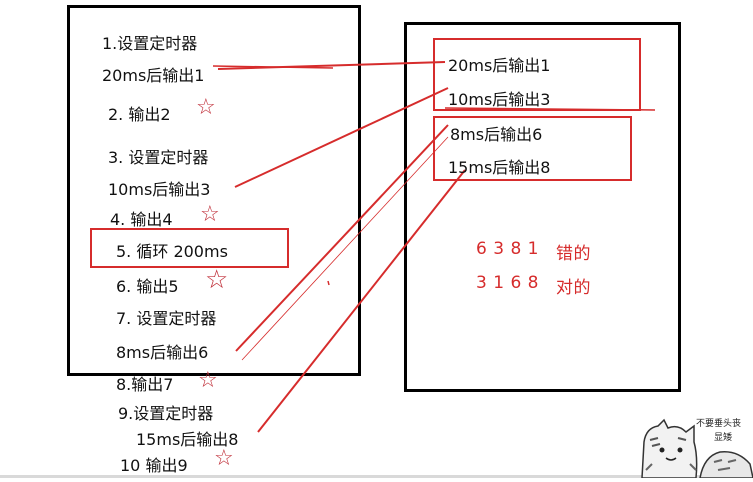 The height and width of the screenshot is (482, 753). Describe the element at coordinates (507, 249) in the screenshot. I see `wrong-sequence: 6 3 8 1` at that location.